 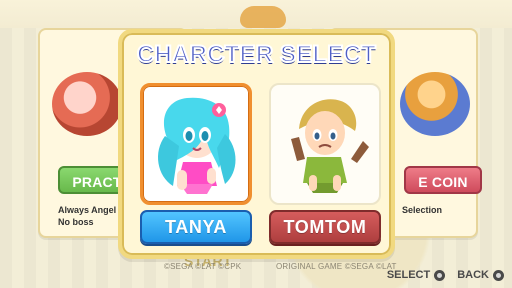 I want to click on tomtom-button: TOMTOM, so click(x=325, y=227).